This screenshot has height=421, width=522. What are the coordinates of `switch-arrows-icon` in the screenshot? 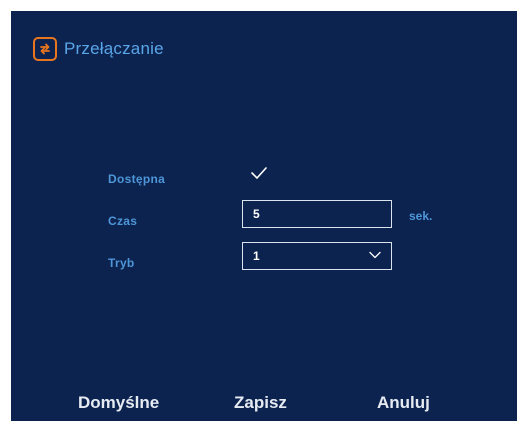 It's located at (45, 49).